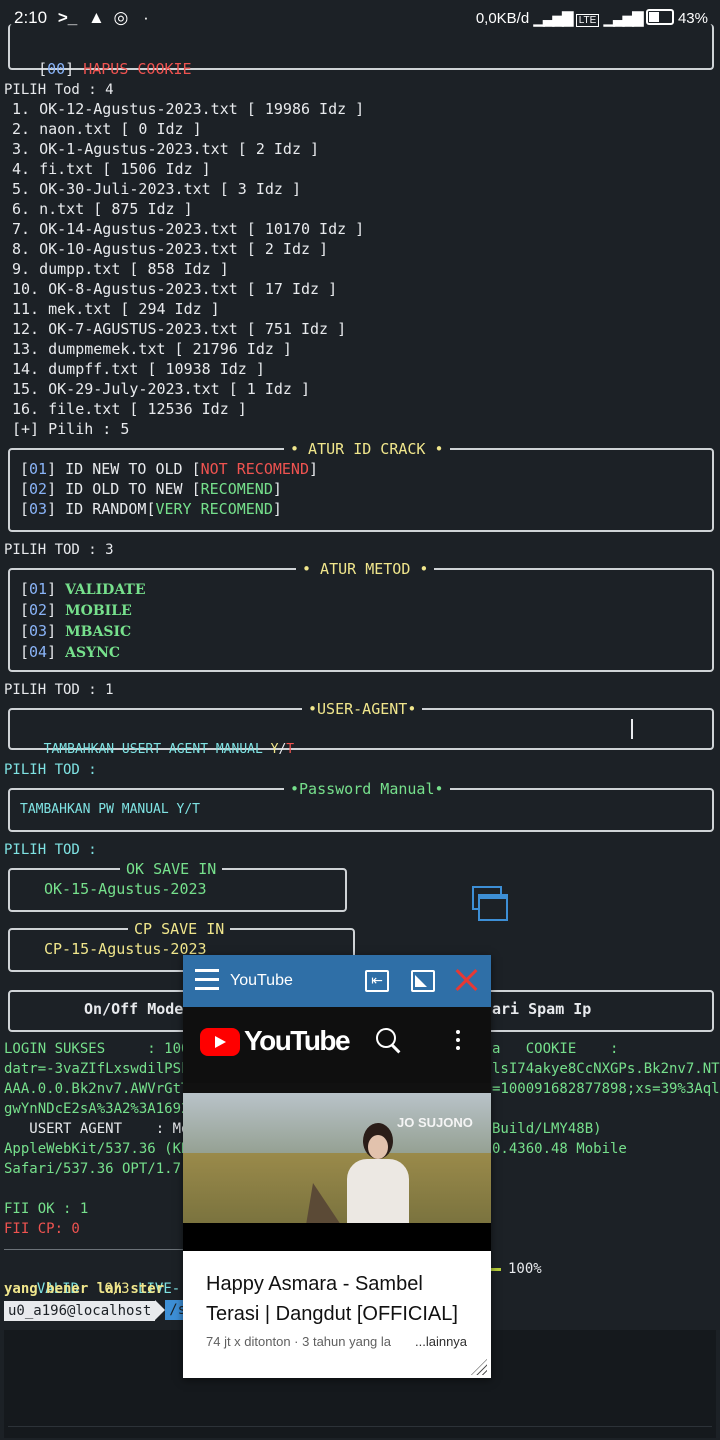  I want to click on show-more-link: ...lainnya, so click(441, 1341).